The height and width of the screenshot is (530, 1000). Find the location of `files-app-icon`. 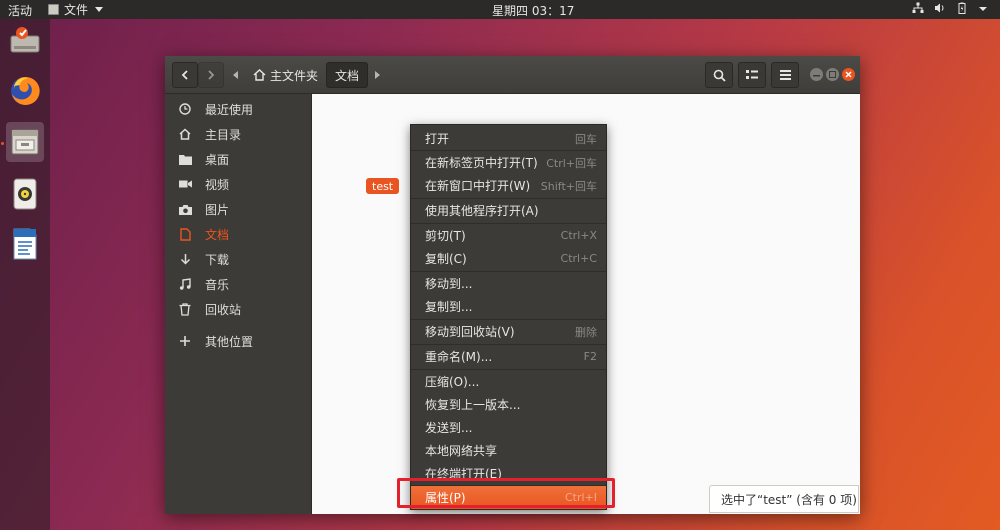

files-app-icon is located at coordinates (53, 9).